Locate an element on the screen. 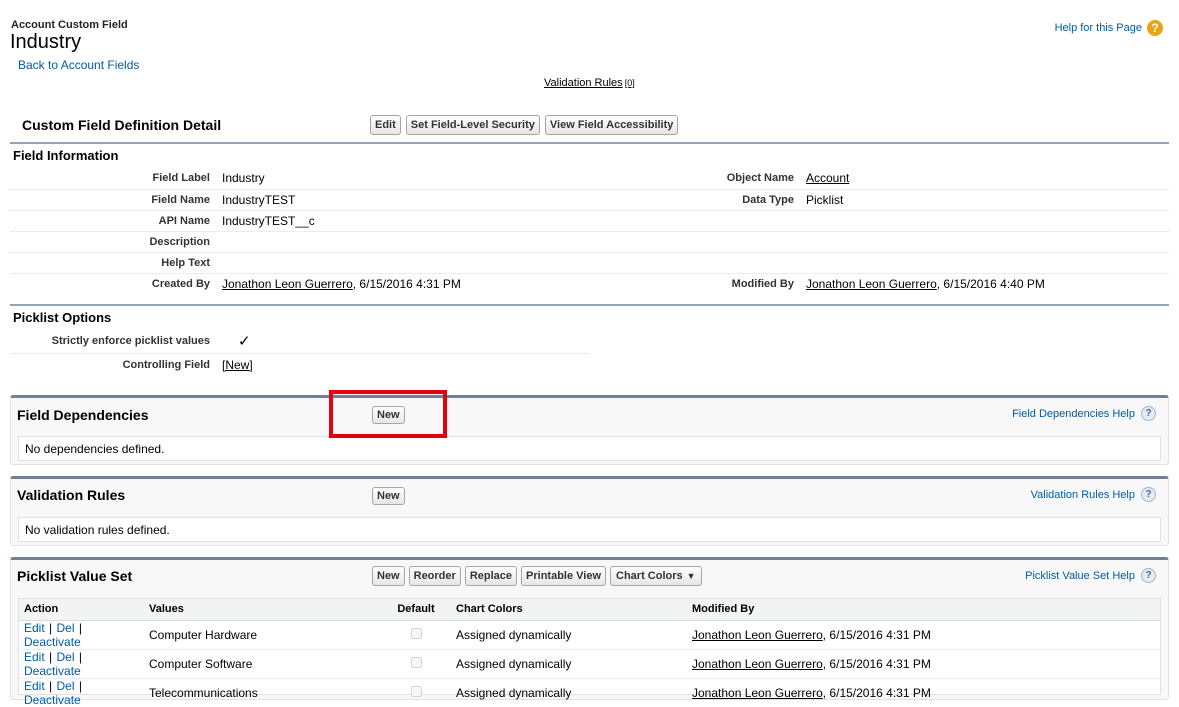 The width and height of the screenshot is (1179, 707). edit-button: Edit is located at coordinates (385, 125).